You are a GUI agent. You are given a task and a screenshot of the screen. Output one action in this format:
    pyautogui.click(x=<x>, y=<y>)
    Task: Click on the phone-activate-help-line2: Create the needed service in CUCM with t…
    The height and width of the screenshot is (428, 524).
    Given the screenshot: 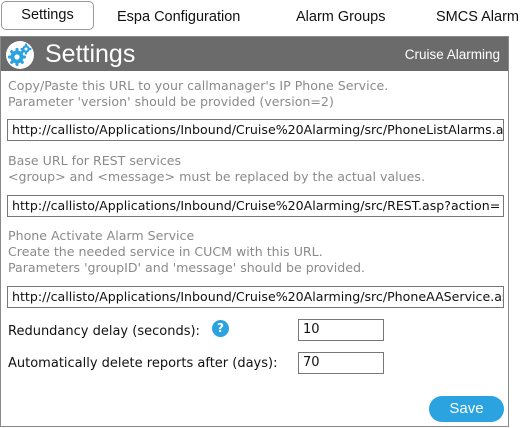 What is the action you would take?
    pyautogui.click(x=165, y=251)
    